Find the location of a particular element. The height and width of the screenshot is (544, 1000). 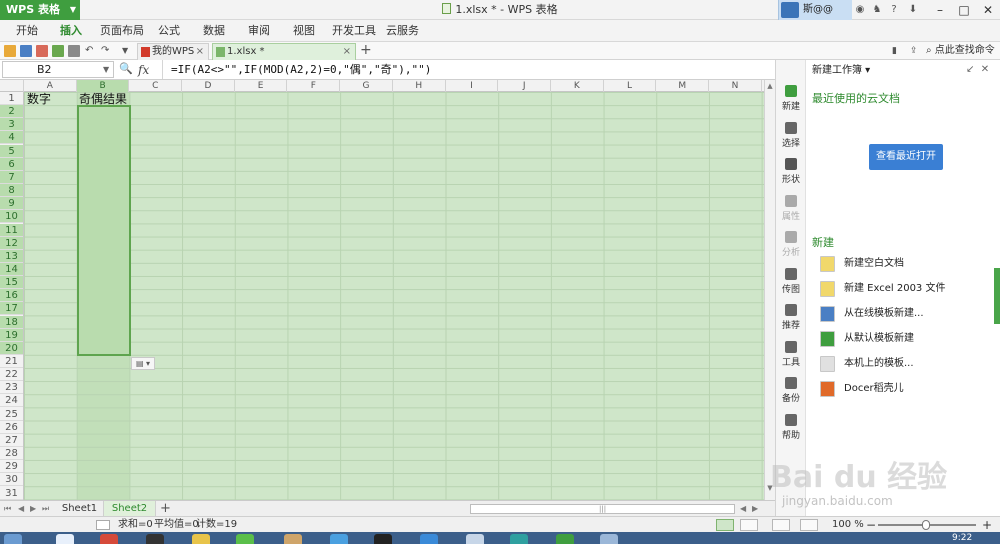

close-icon: ✕ is located at coordinates (985, 69).